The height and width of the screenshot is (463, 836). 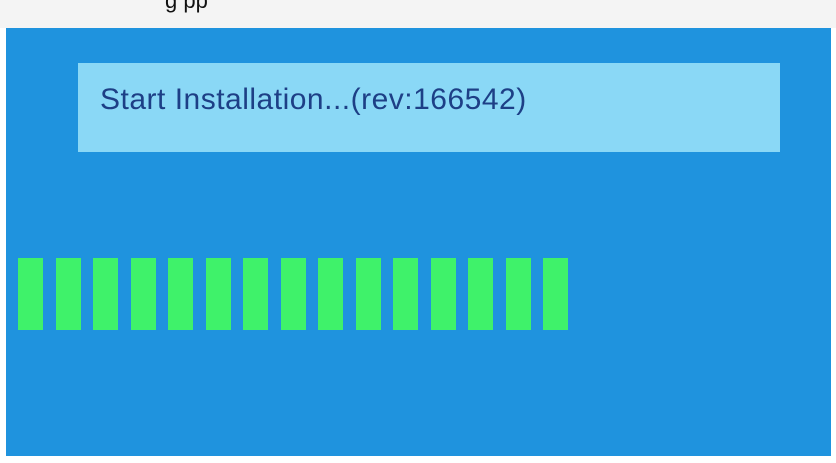 I want to click on installation-progress-bar, so click(x=298, y=294).